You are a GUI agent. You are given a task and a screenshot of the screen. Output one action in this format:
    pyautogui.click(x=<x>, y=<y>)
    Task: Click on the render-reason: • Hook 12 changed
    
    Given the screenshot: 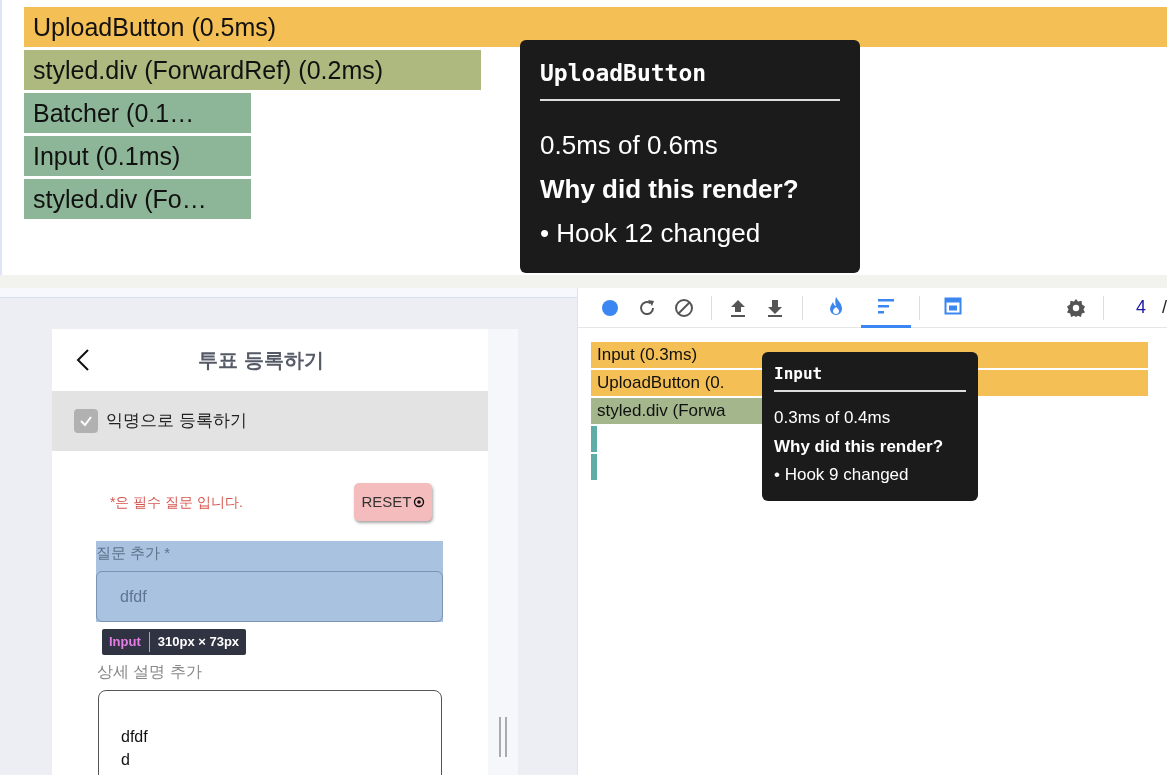 What is the action you would take?
    pyautogui.click(x=651, y=233)
    